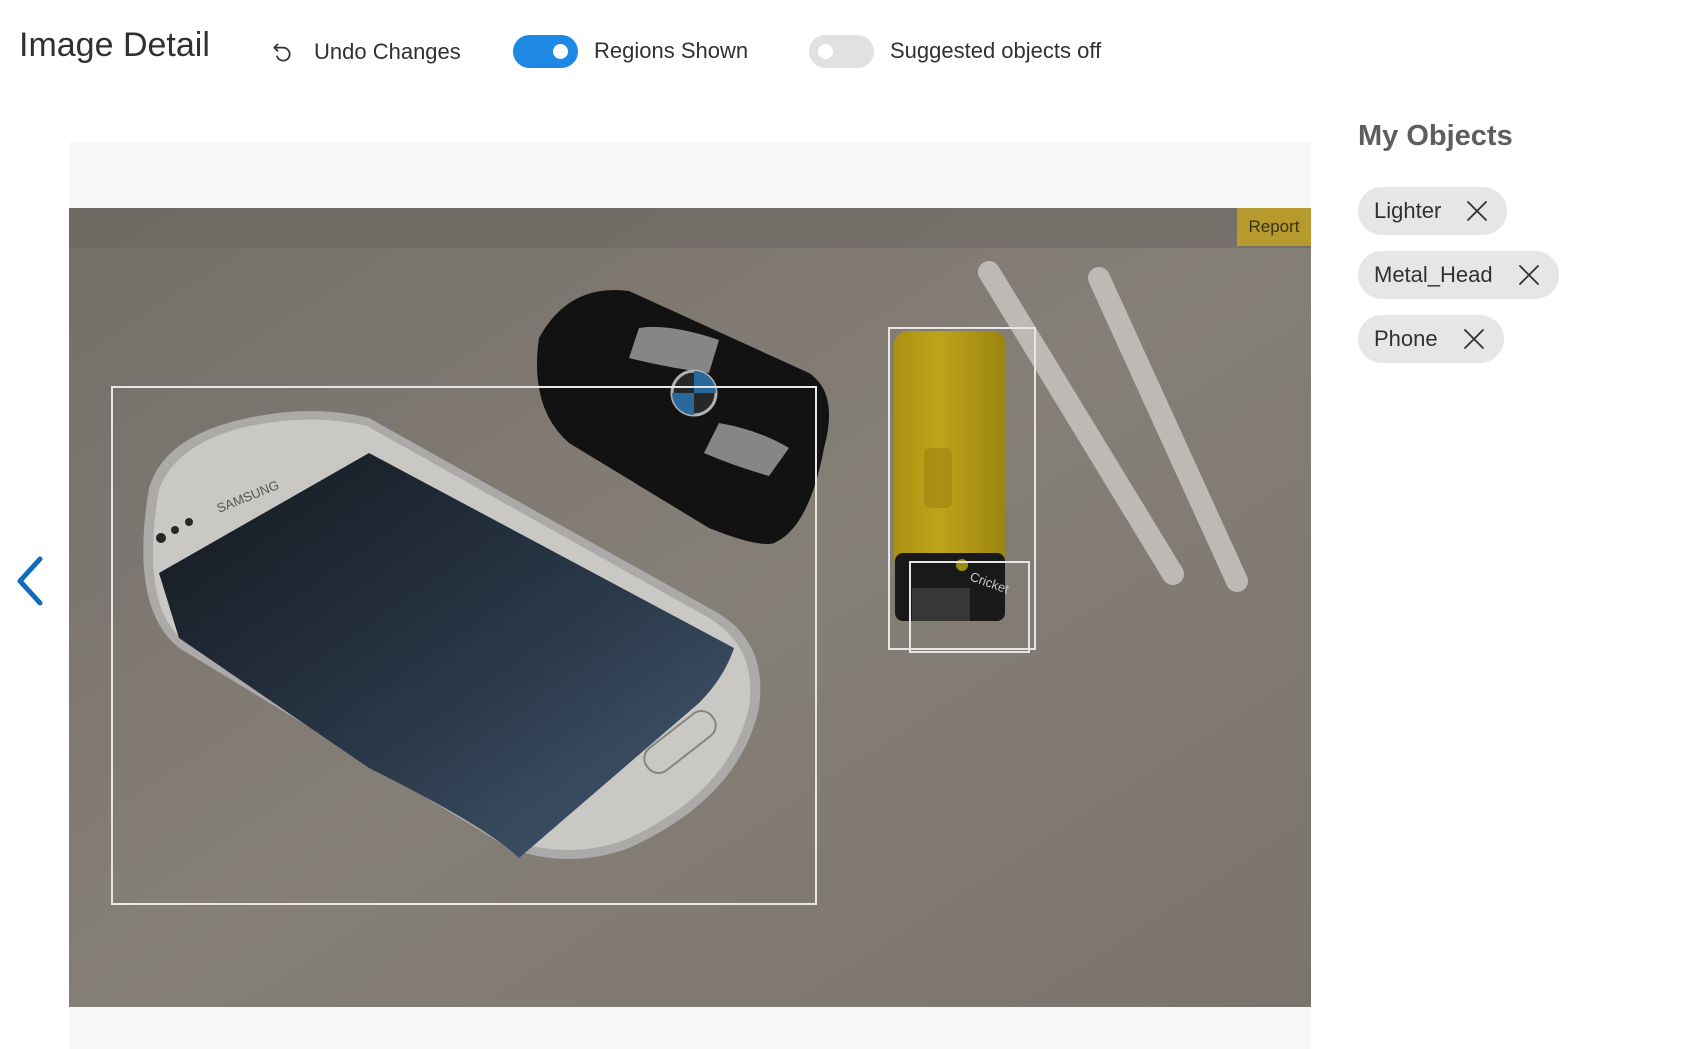 The image size is (1690, 1049). I want to click on tag-chip-phone: Phone, so click(1431, 339).